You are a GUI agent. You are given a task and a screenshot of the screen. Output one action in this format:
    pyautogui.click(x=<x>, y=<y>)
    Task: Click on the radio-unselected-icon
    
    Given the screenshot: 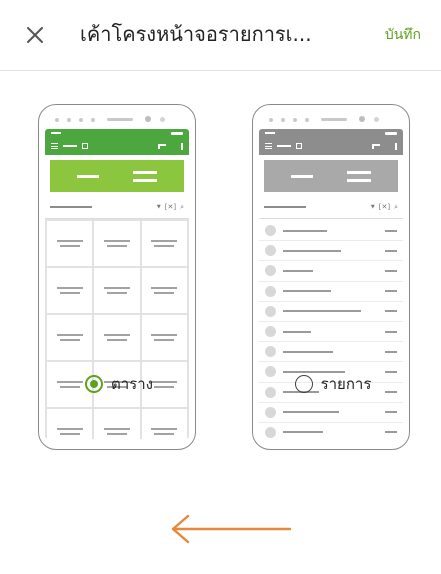 What is the action you would take?
    pyautogui.click(x=303, y=384)
    